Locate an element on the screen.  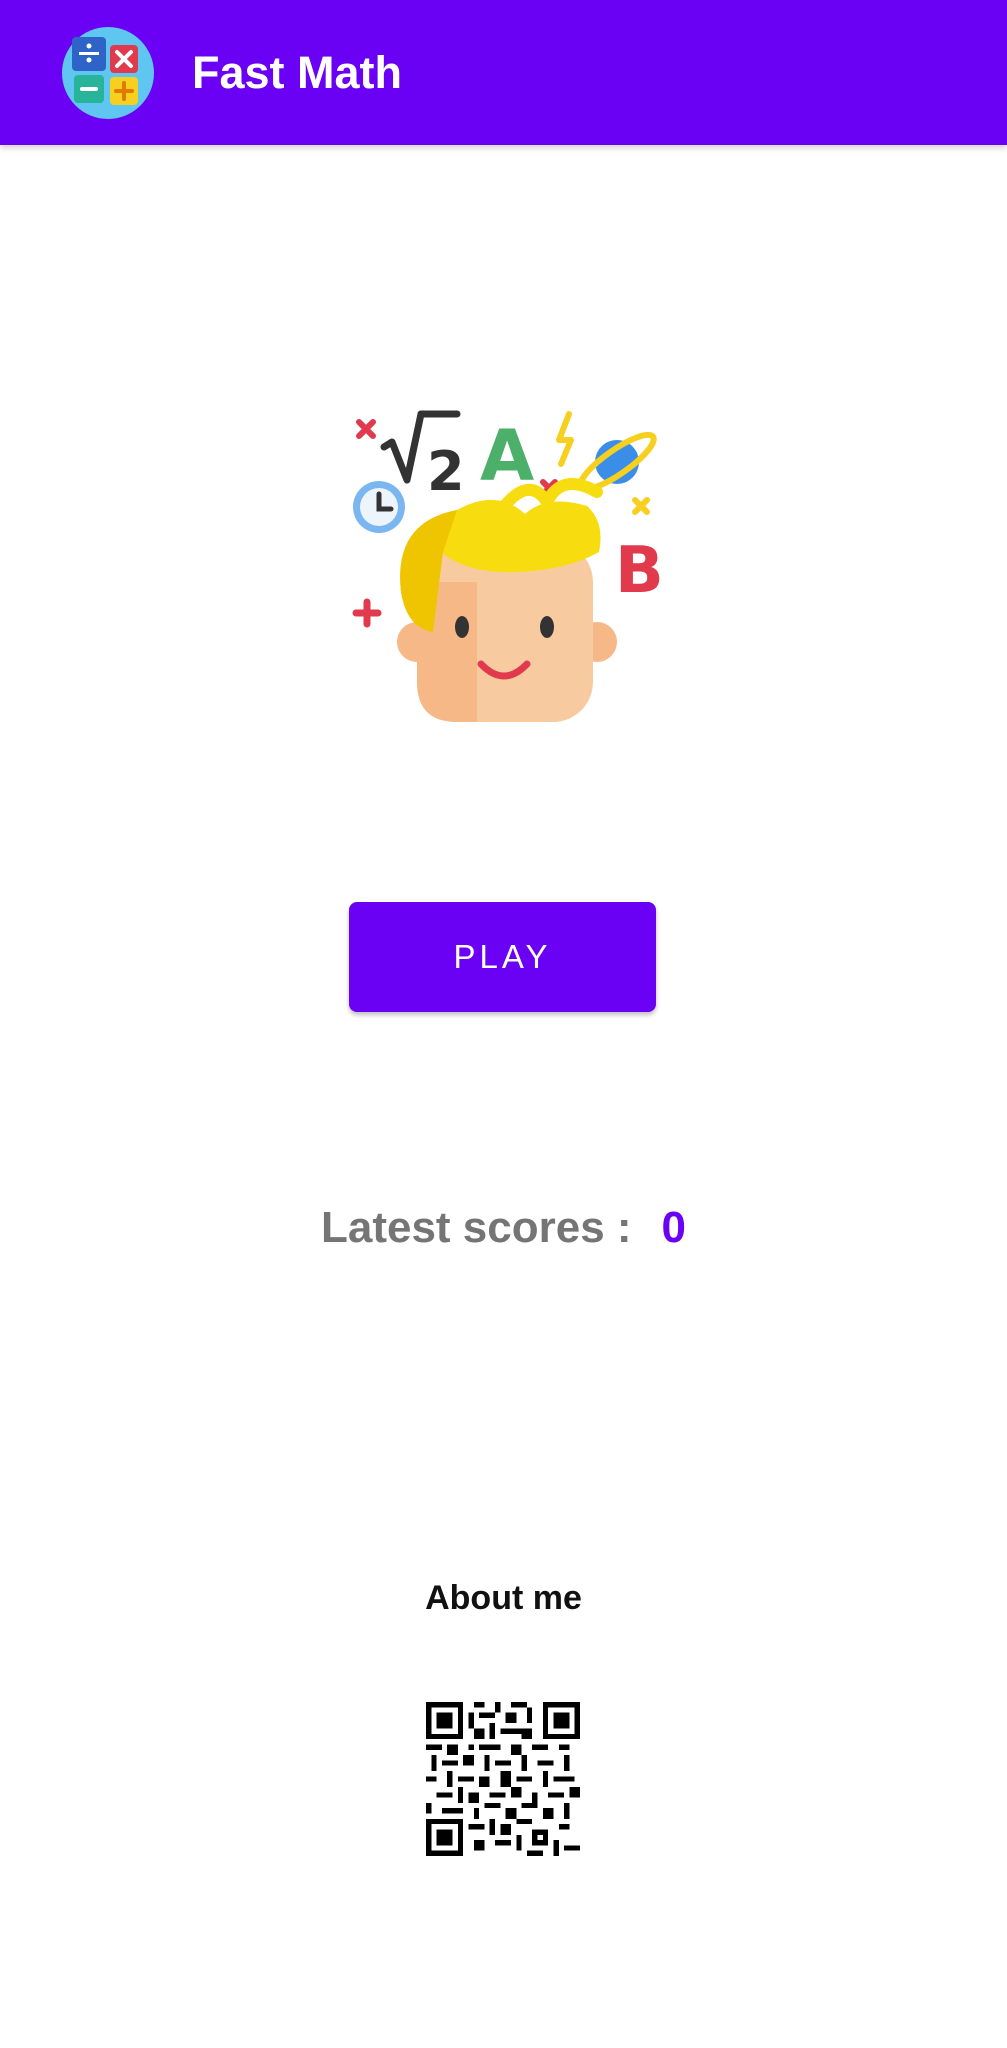
math-thinking-kid-illustration: 2 A B is located at coordinates (508, 566).